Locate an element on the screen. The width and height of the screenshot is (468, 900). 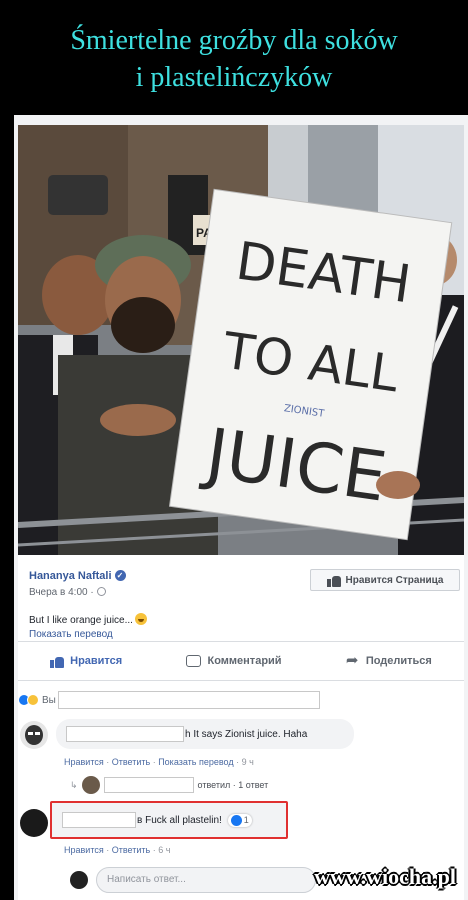
like-page-label: Нравится Страница is located at coordinates (394, 580).